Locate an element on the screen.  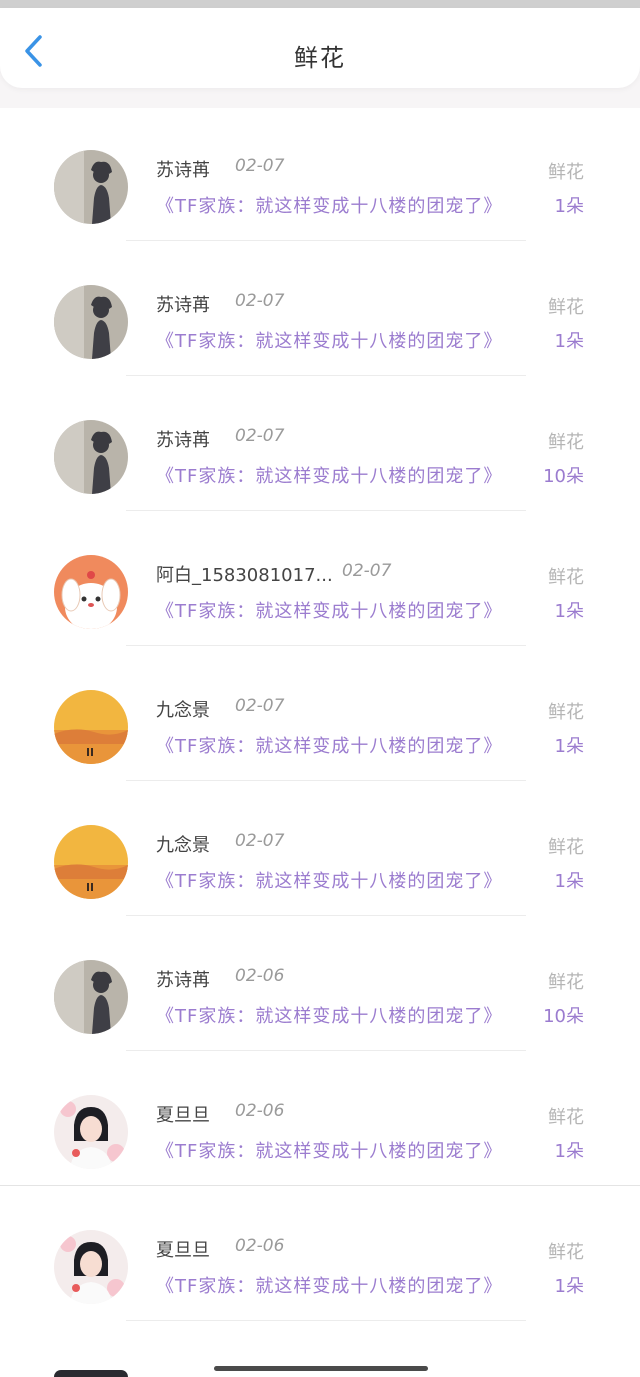
page-title: 鲜花 is located at coordinates (320, 58).